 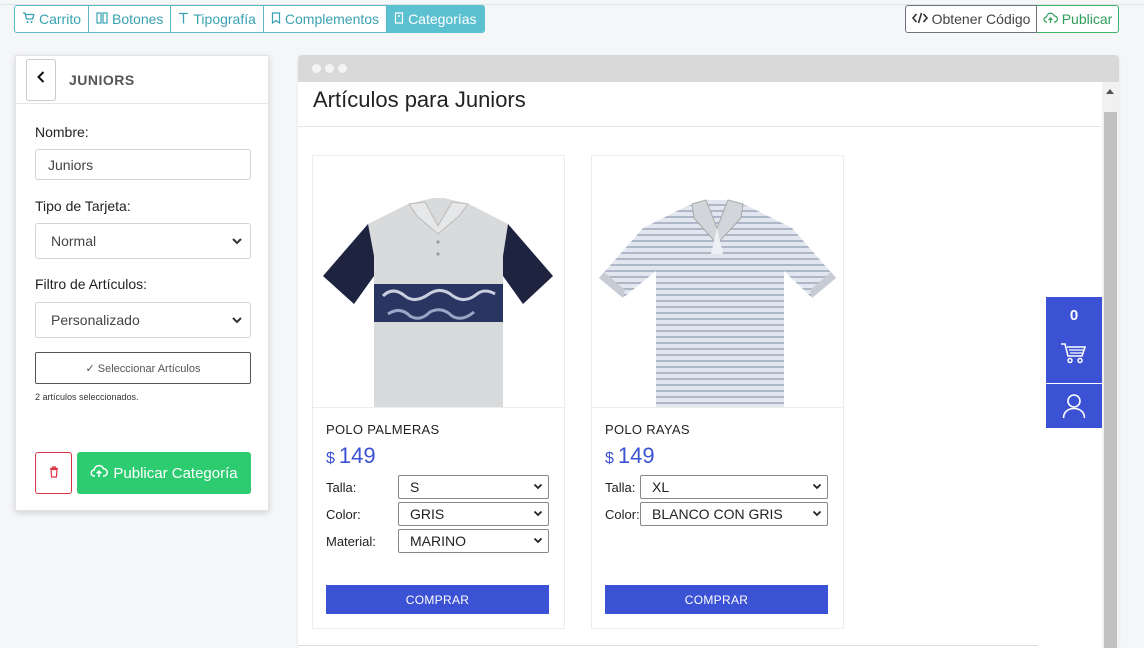 I want to click on browser-title-bar, so click(x=708, y=68).